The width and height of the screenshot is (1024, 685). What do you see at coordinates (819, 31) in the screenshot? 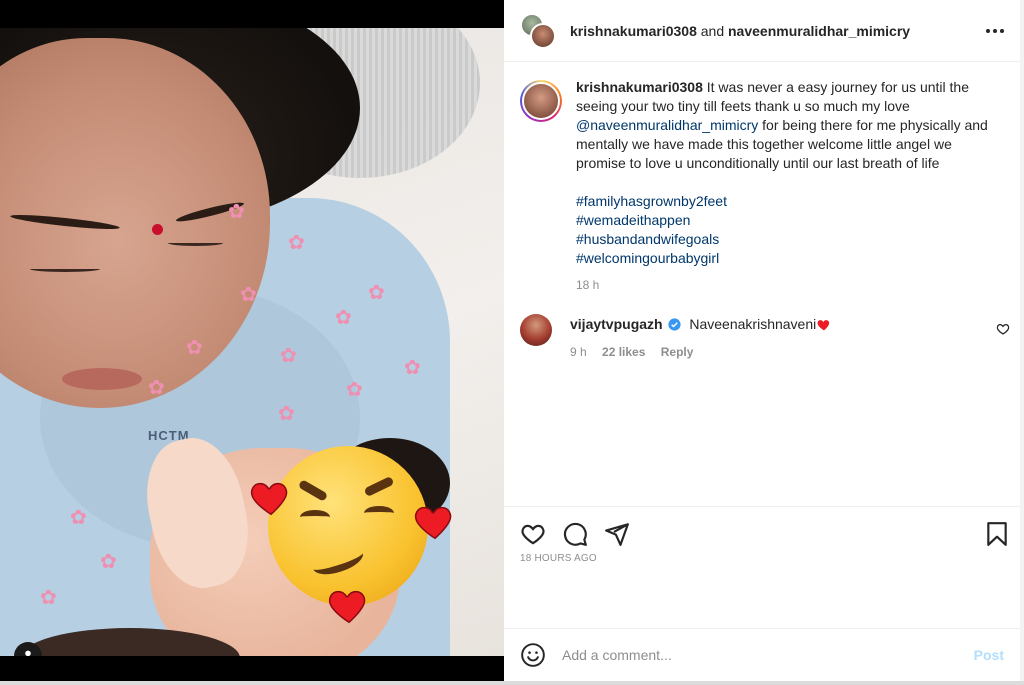
I see `coauthor-username: naveenmuralidhar_mimicry` at bounding box center [819, 31].